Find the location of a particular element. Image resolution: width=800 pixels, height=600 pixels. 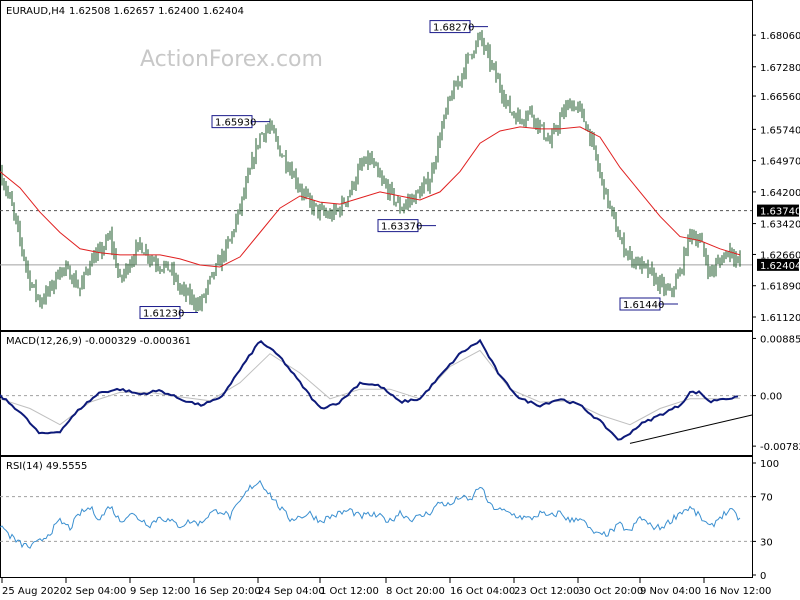

time-tick-label: 16 Sep 20:00 is located at coordinates (227, 591).